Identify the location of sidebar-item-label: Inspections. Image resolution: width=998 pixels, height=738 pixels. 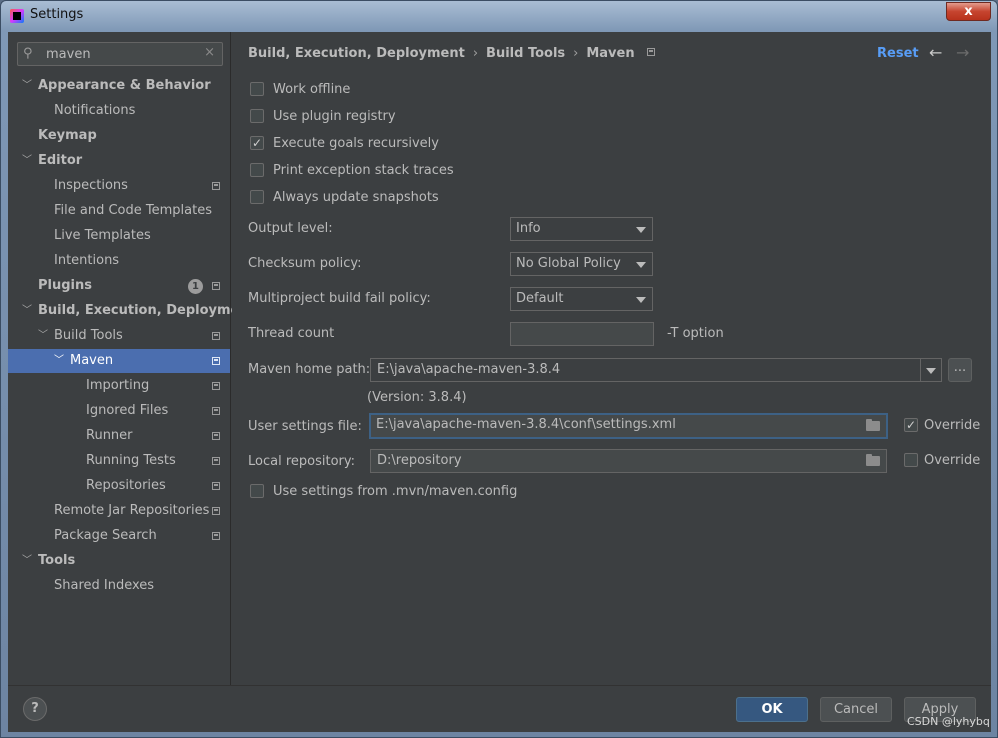
(91, 185).